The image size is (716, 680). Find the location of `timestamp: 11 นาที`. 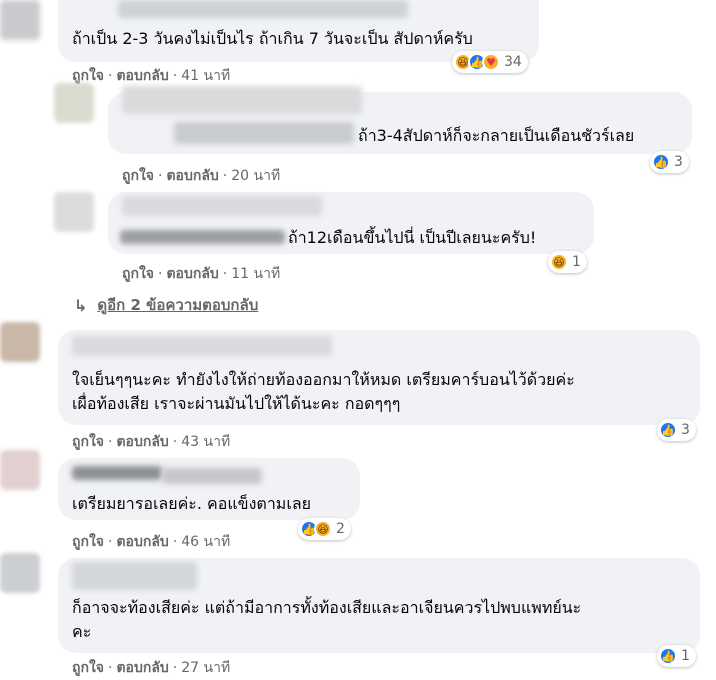

timestamp: 11 นาที is located at coordinates (255, 274).